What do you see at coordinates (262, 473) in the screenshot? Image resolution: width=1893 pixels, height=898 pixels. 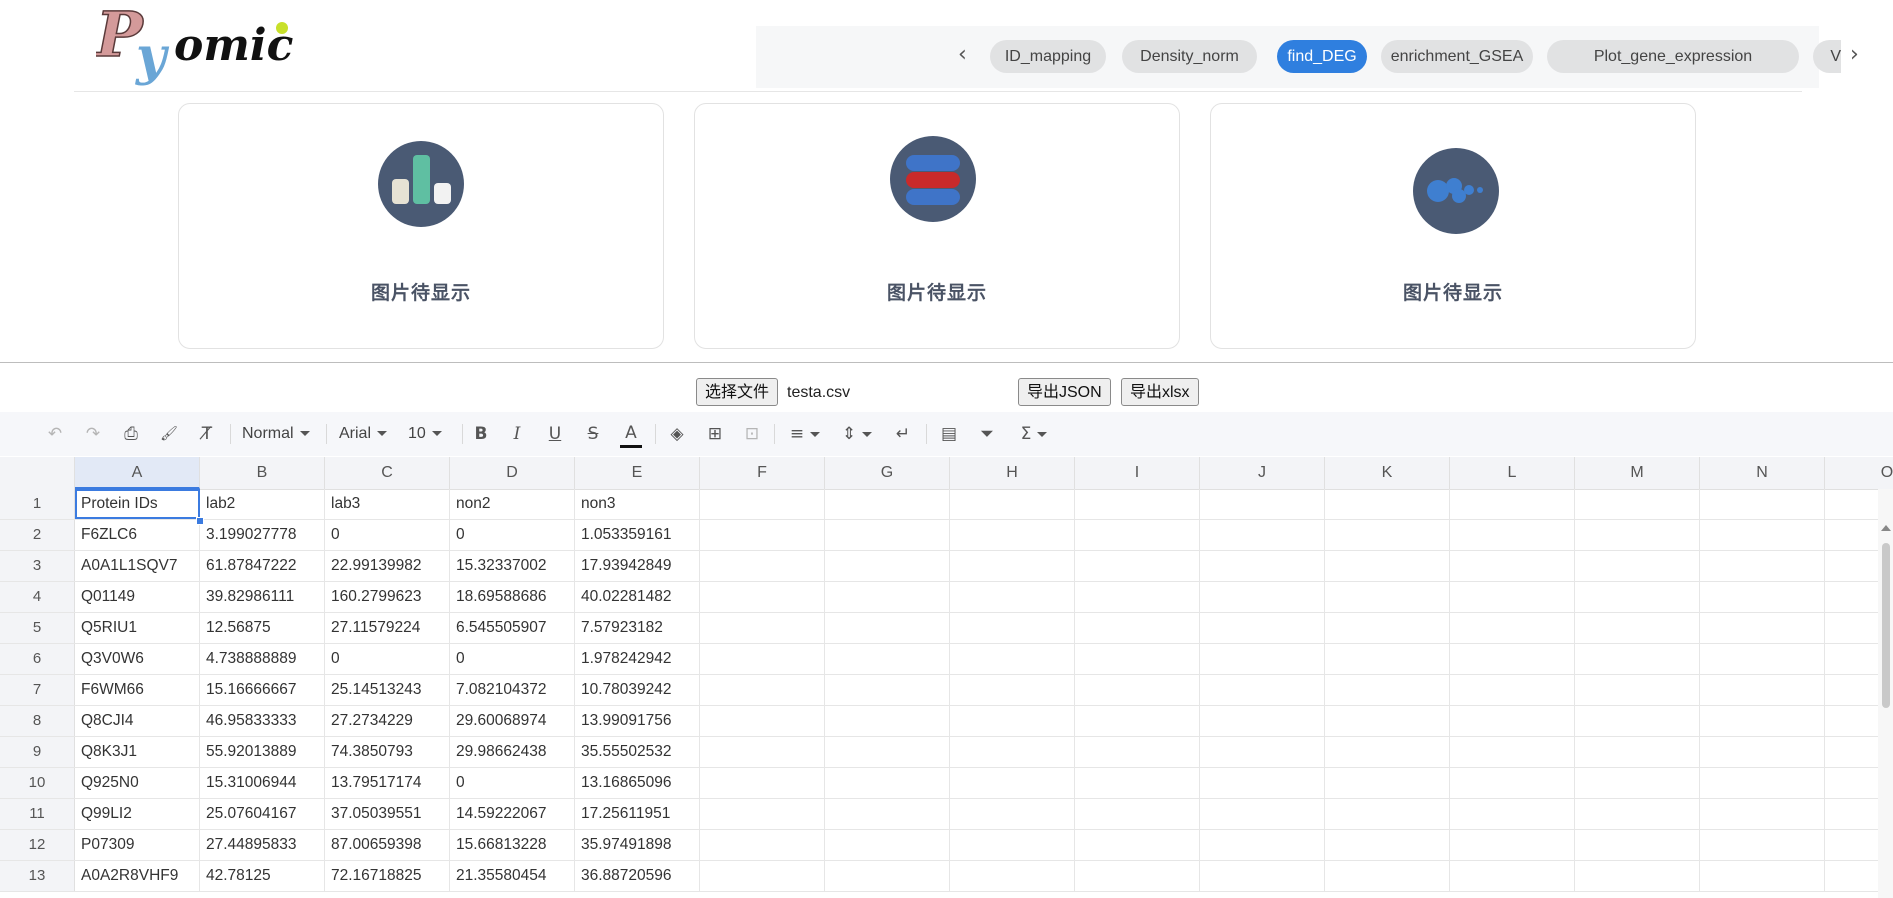 I see `column-header-b: B` at bounding box center [262, 473].